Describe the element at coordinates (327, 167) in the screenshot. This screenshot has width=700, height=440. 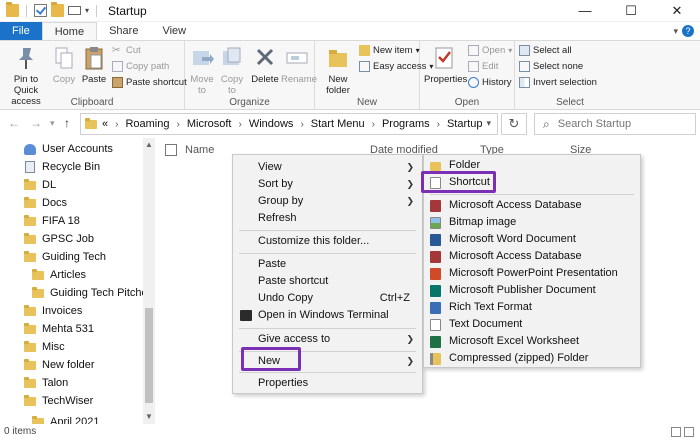
I see `menu-item-view: View ❯` at that location.